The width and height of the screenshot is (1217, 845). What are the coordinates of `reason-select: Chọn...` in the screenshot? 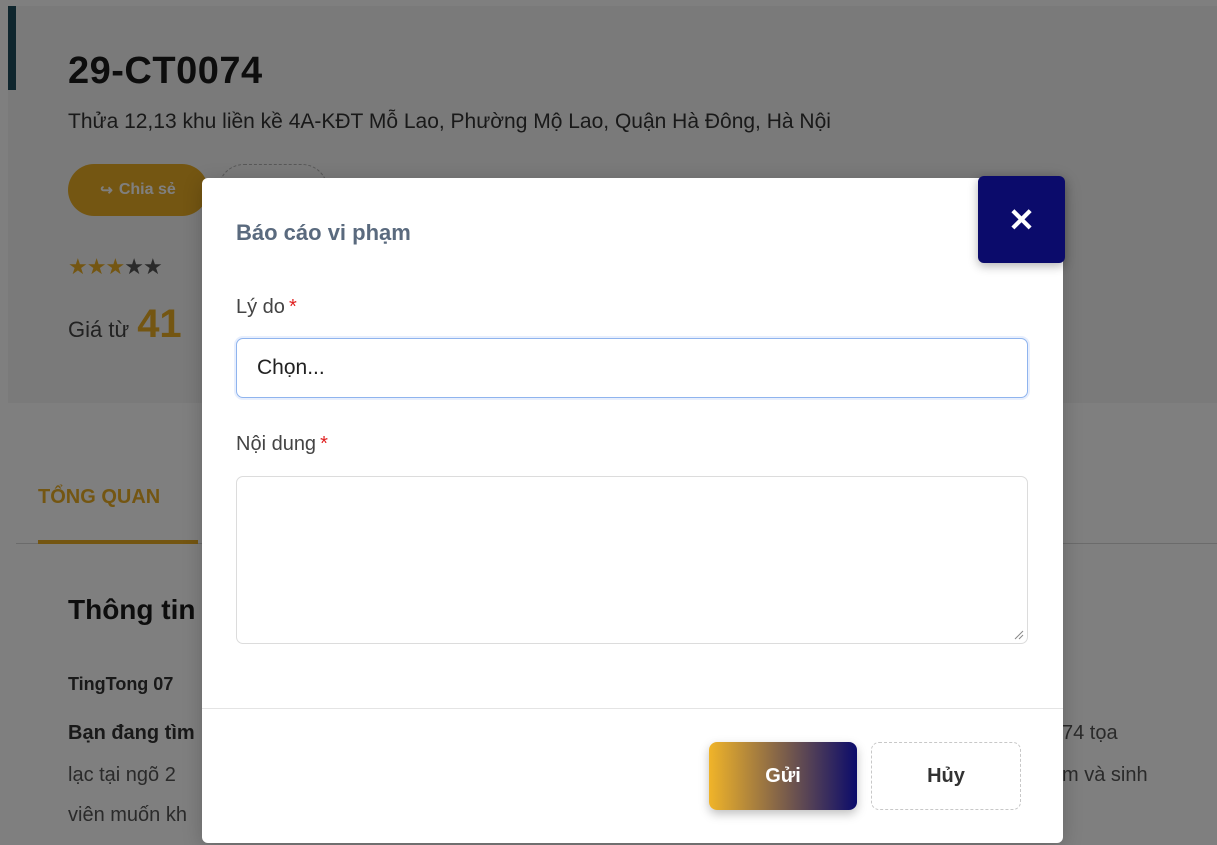 It's located at (632, 368).